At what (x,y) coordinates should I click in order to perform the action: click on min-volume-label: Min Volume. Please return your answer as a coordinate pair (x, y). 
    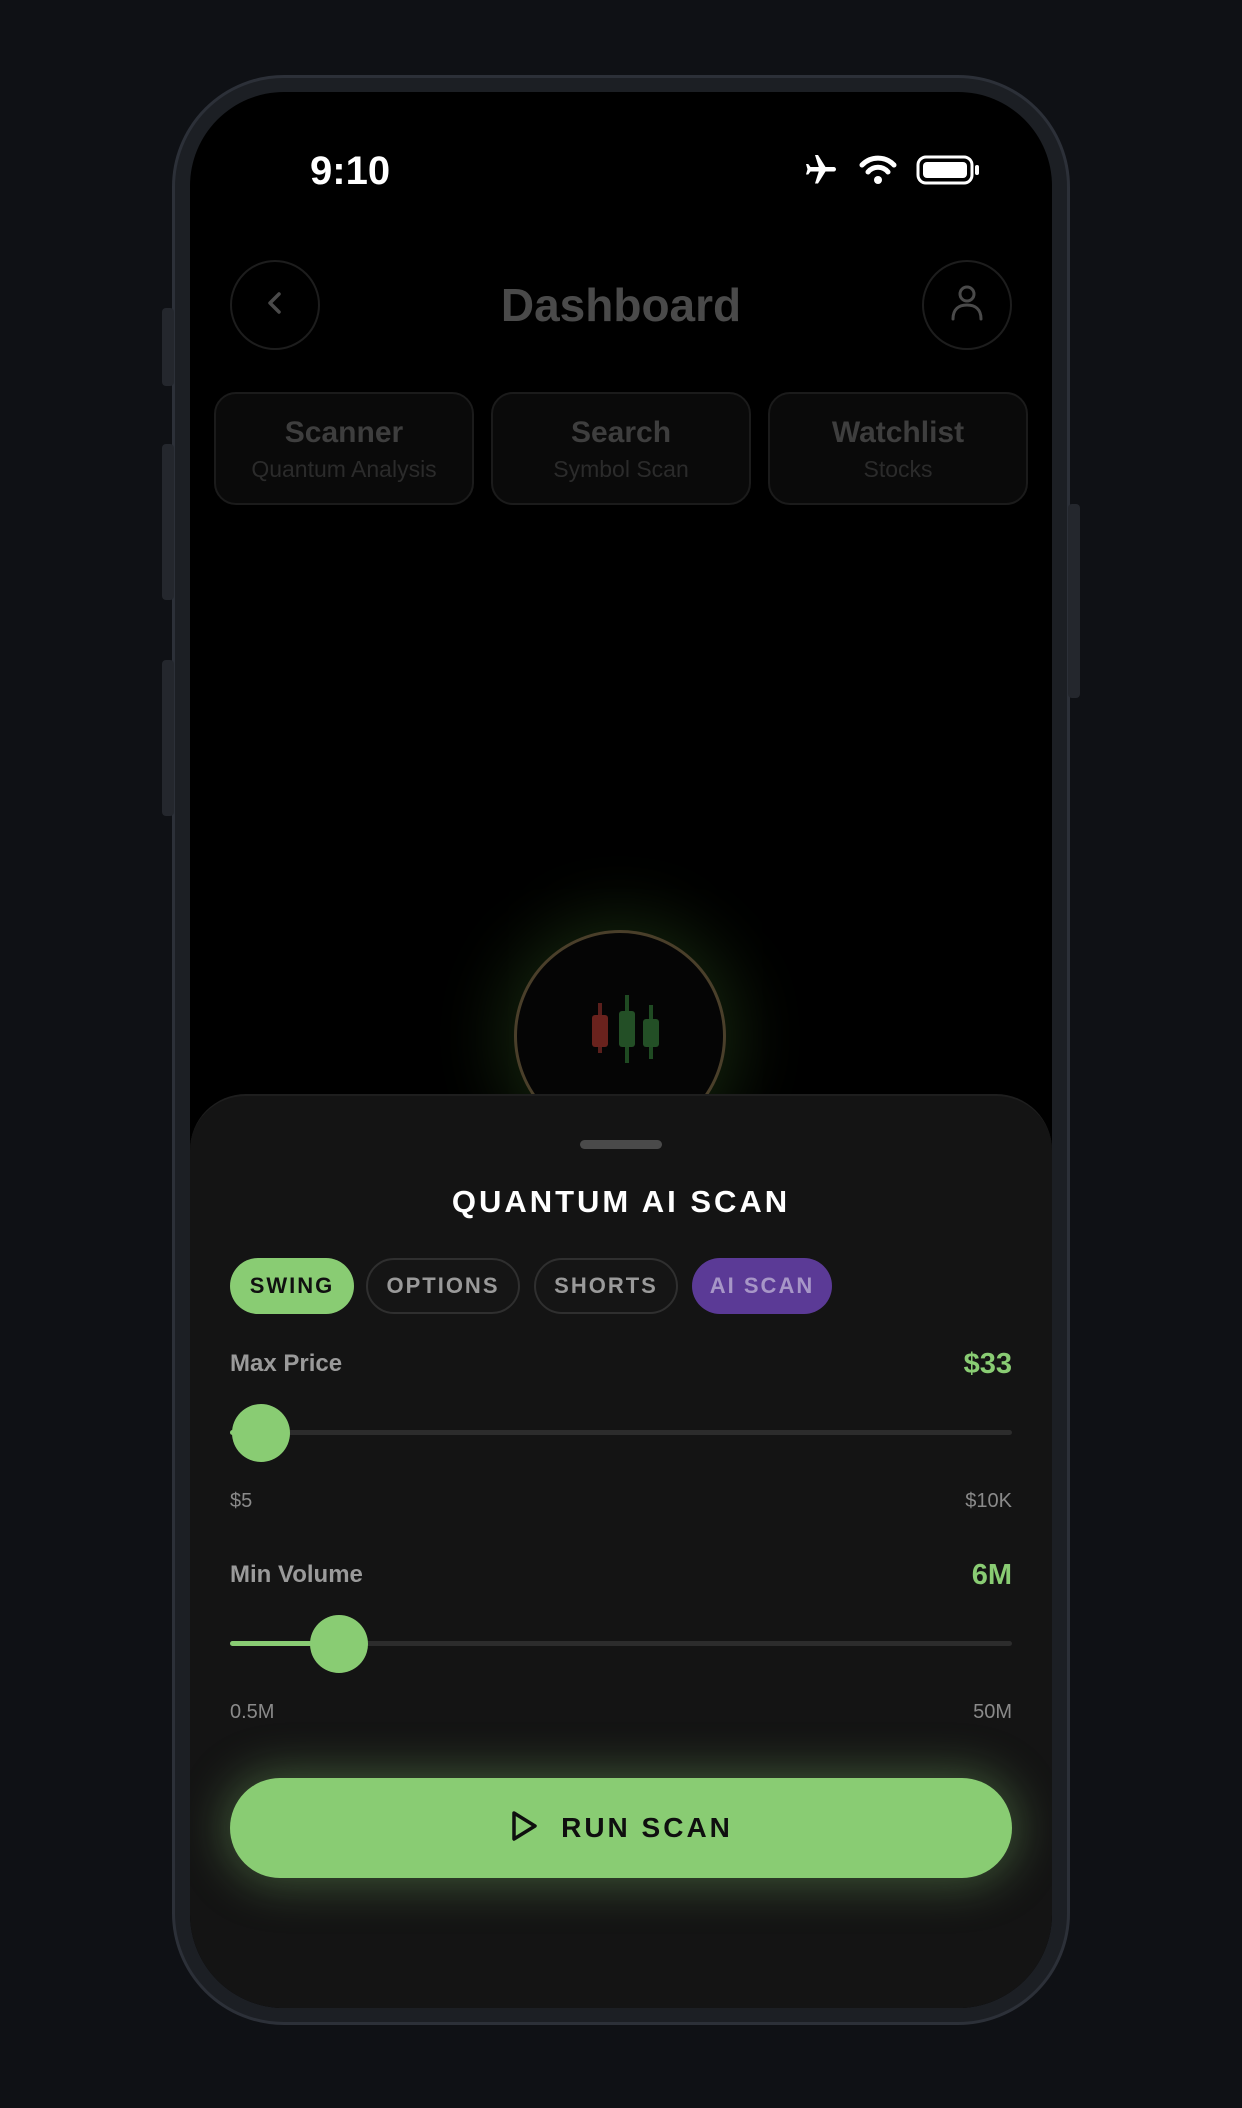
    Looking at the image, I should click on (296, 1574).